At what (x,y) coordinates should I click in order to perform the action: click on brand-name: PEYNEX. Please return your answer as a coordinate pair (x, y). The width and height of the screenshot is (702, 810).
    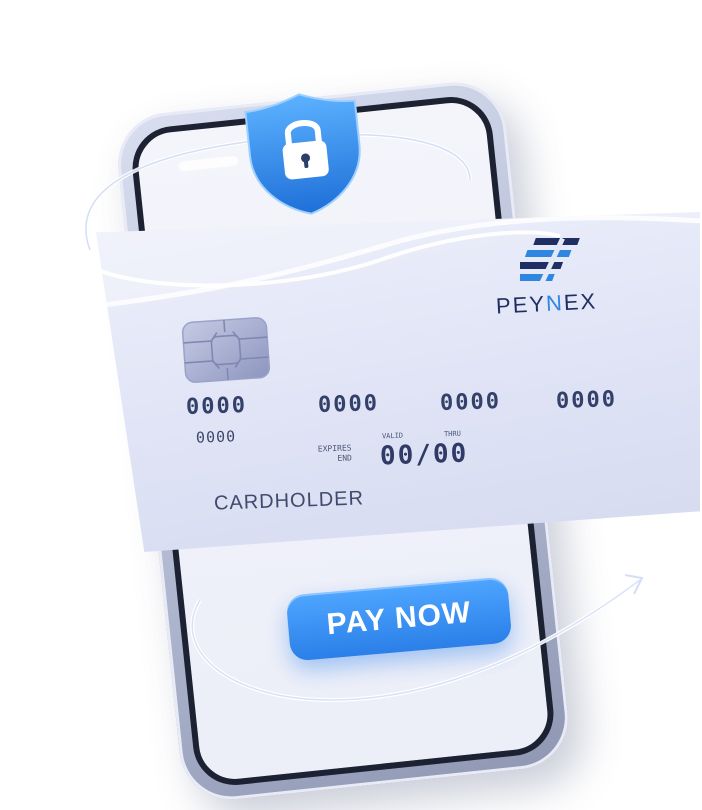
    Looking at the image, I should click on (546, 303).